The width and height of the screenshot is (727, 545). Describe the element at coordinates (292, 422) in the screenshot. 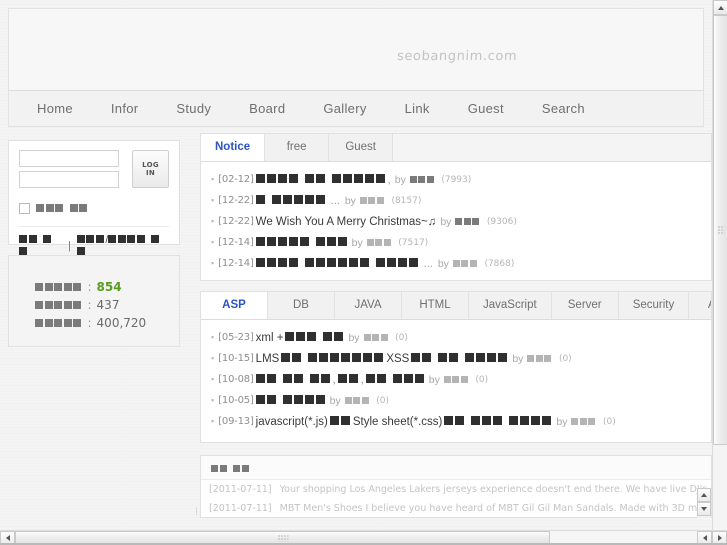

I see `study-title: javascript(*.js)` at that location.